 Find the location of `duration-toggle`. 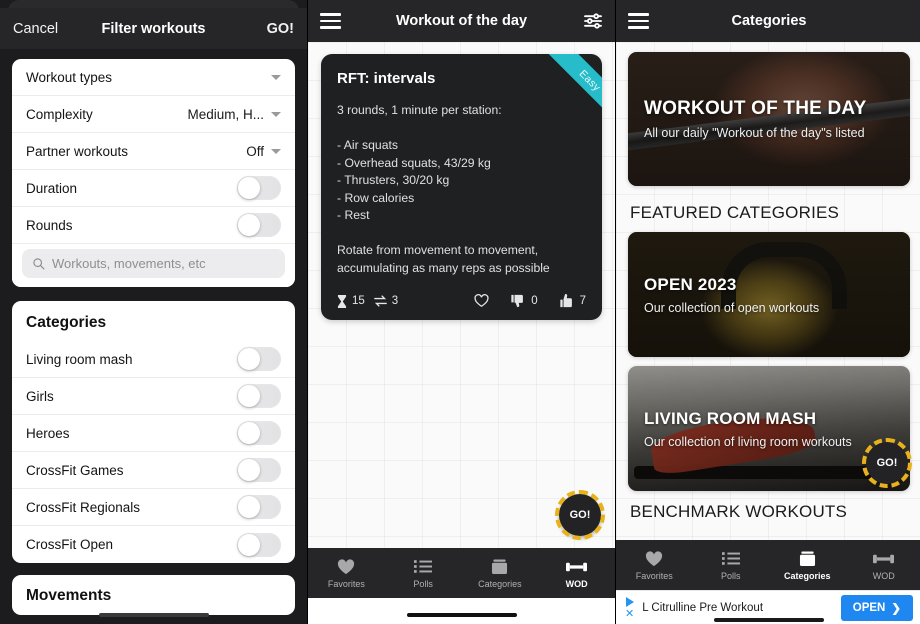

duration-toggle is located at coordinates (259, 188).